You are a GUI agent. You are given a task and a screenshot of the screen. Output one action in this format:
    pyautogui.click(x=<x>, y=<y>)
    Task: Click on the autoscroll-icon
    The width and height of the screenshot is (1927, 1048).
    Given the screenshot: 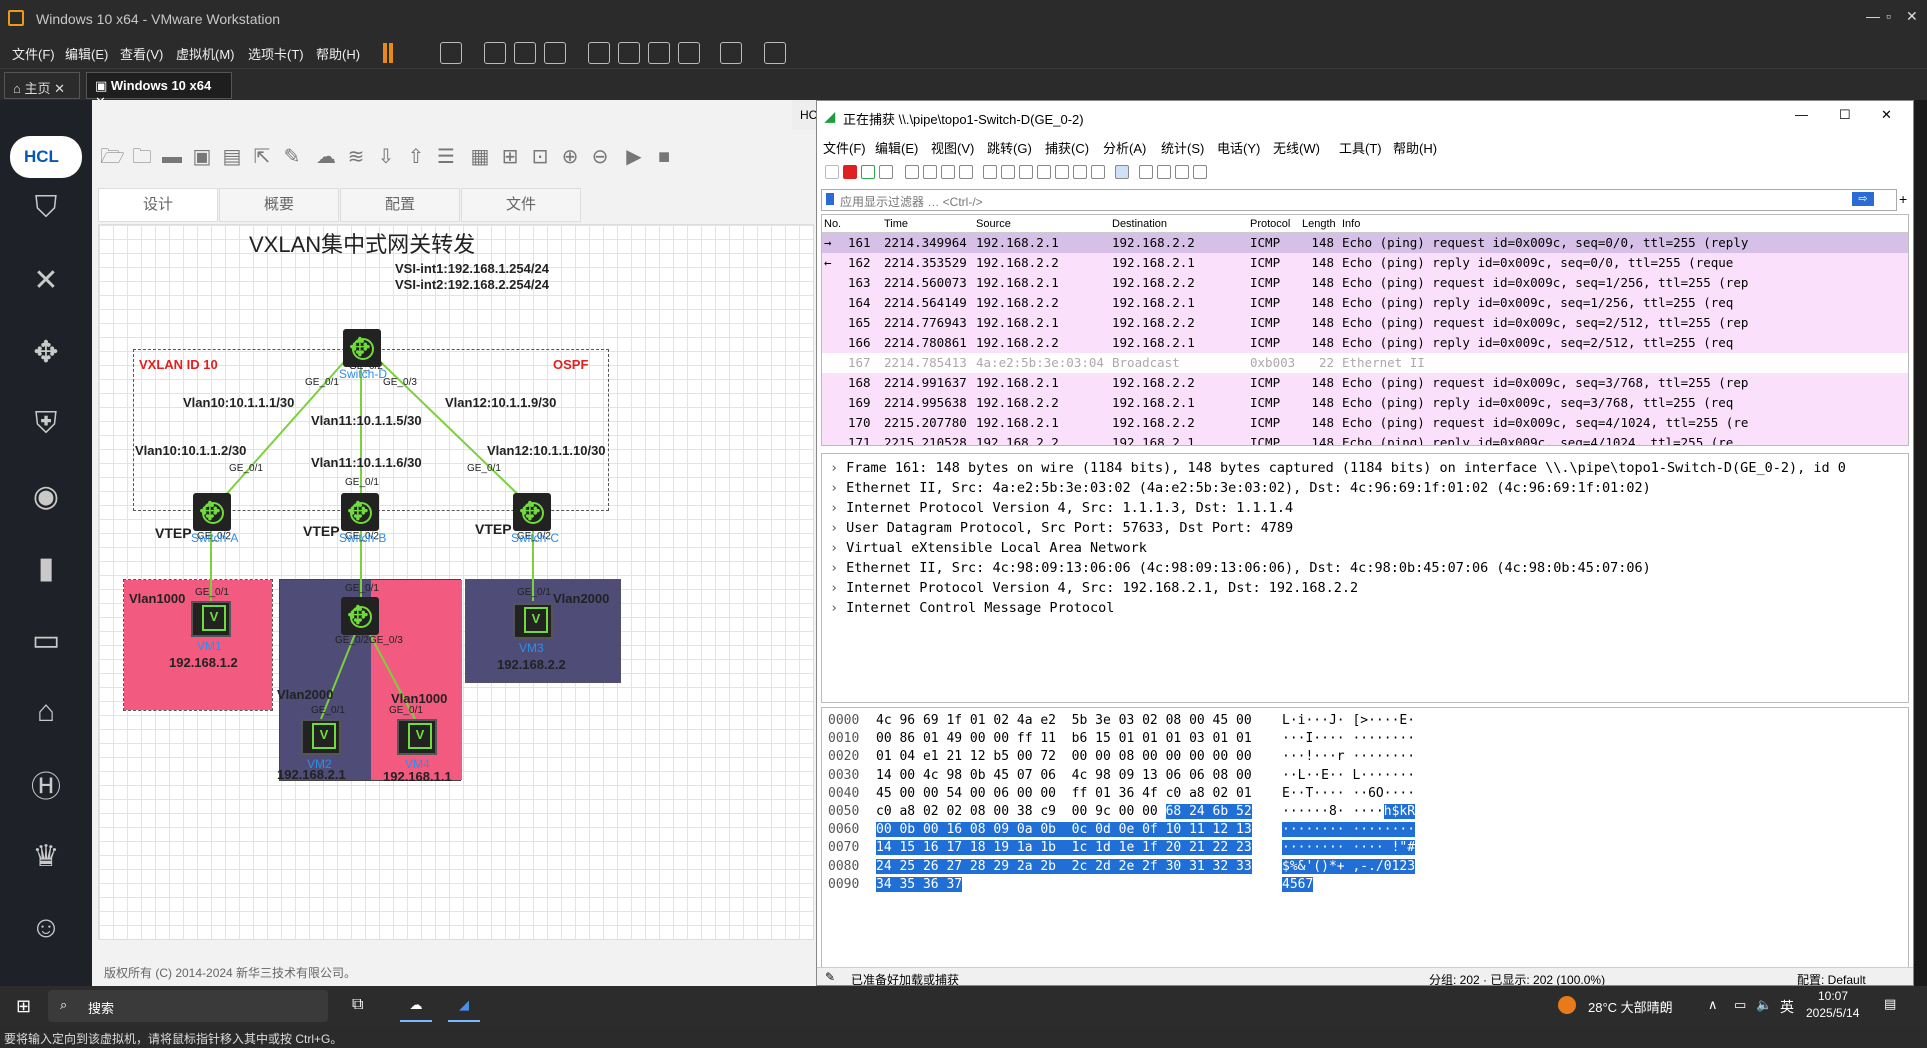 What is the action you would take?
    pyautogui.click(x=1098, y=172)
    